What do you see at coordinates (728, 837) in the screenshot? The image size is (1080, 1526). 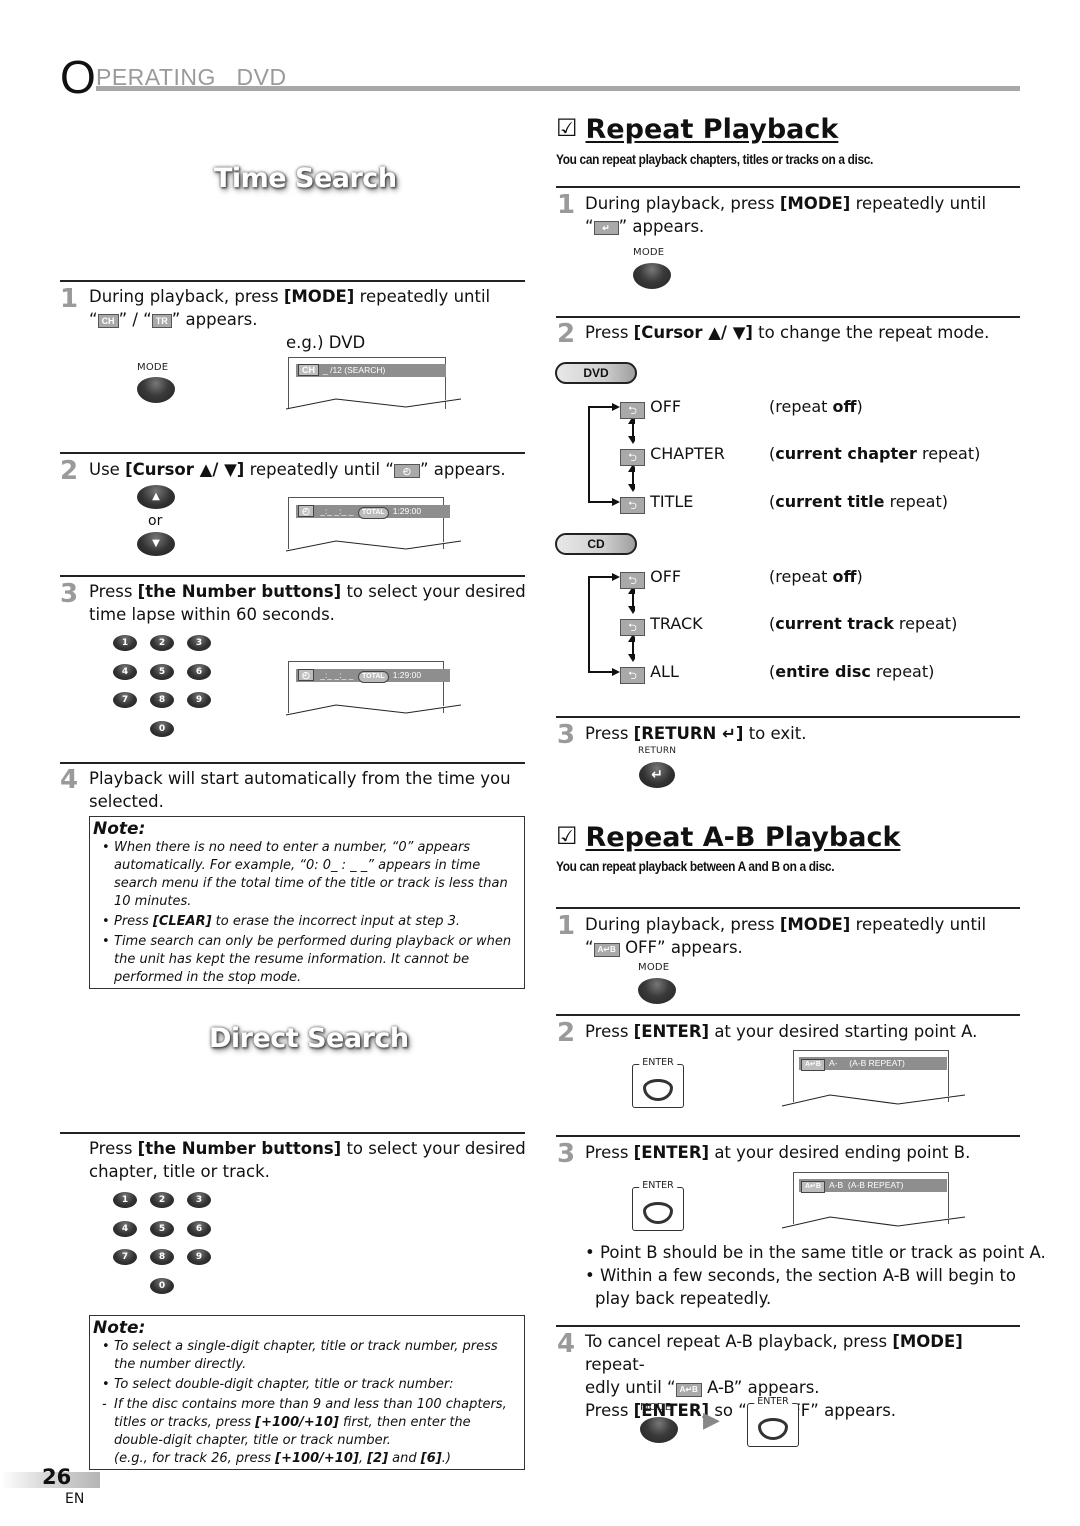 I see `repeat-ab-heading: ☑ Repeat A-B Playback` at bounding box center [728, 837].